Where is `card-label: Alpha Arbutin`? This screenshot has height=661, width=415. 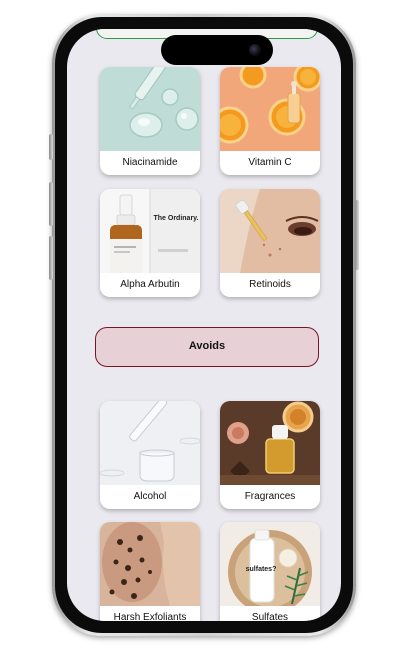 card-label: Alpha Arbutin is located at coordinates (150, 284).